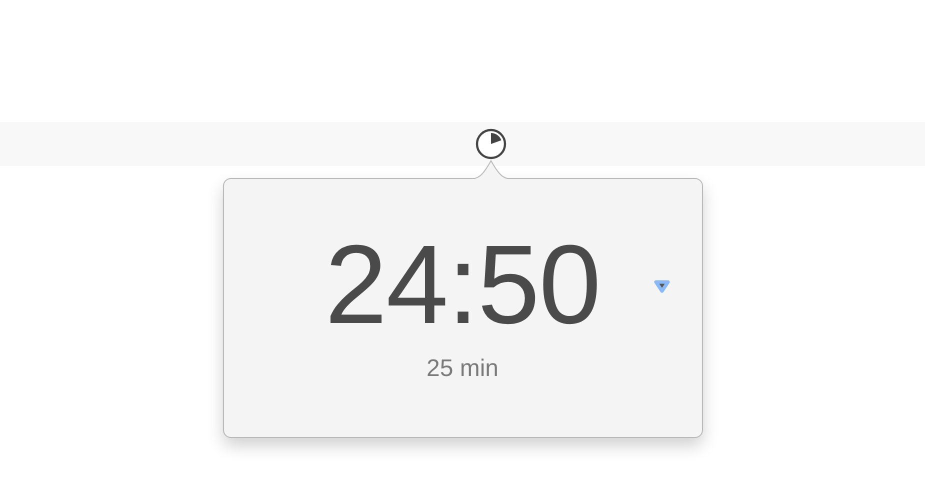 Image resolution: width=925 pixels, height=500 pixels. I want to click on timer-icon, so click(491, 144).